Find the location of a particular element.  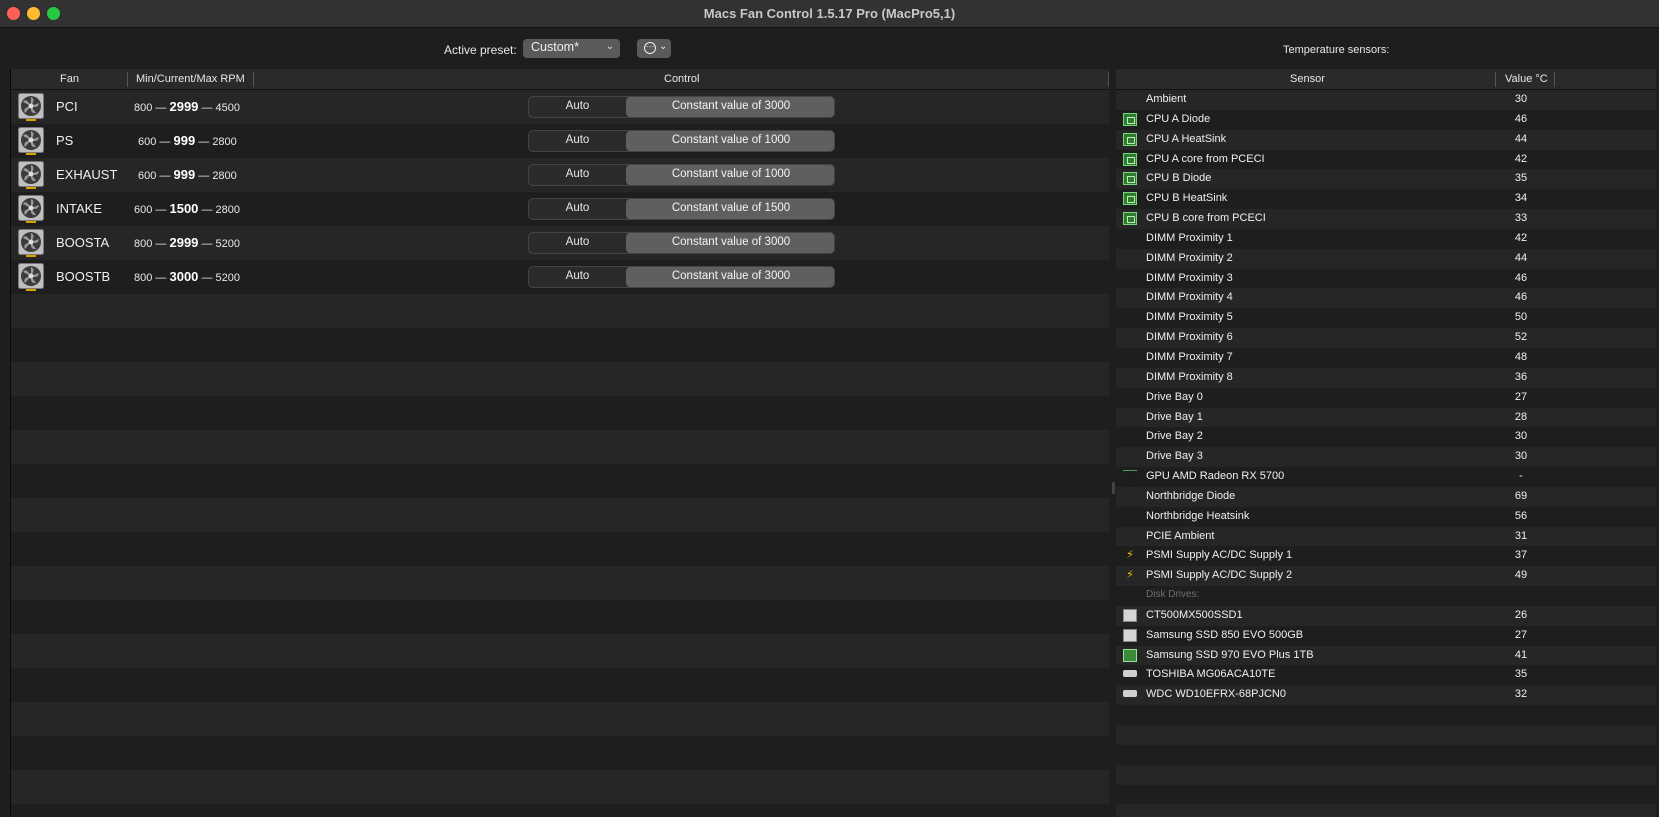

sensor-row: CPU B HeatSink 34 is located at coordinates (1386, 199).